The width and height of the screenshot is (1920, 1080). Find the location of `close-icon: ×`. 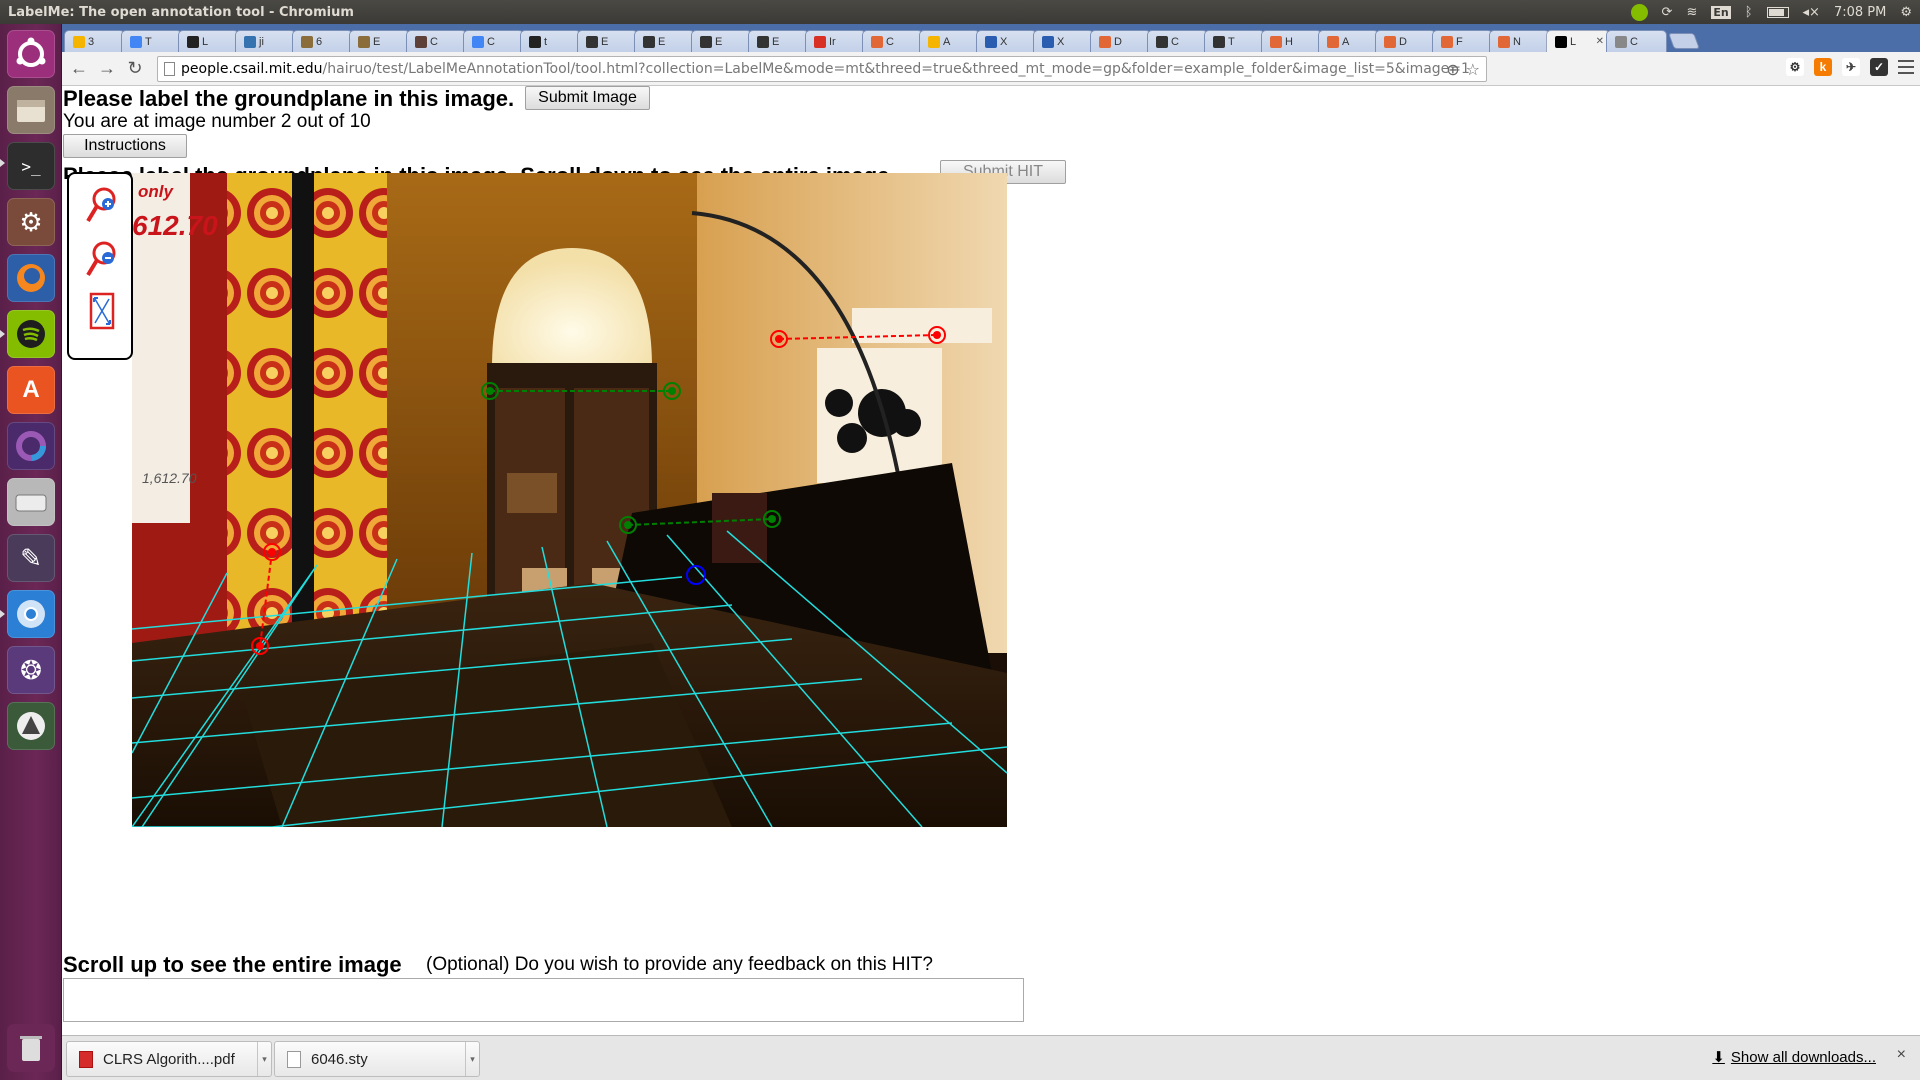

close-icon: × is located at coordinates (1901, 1055).